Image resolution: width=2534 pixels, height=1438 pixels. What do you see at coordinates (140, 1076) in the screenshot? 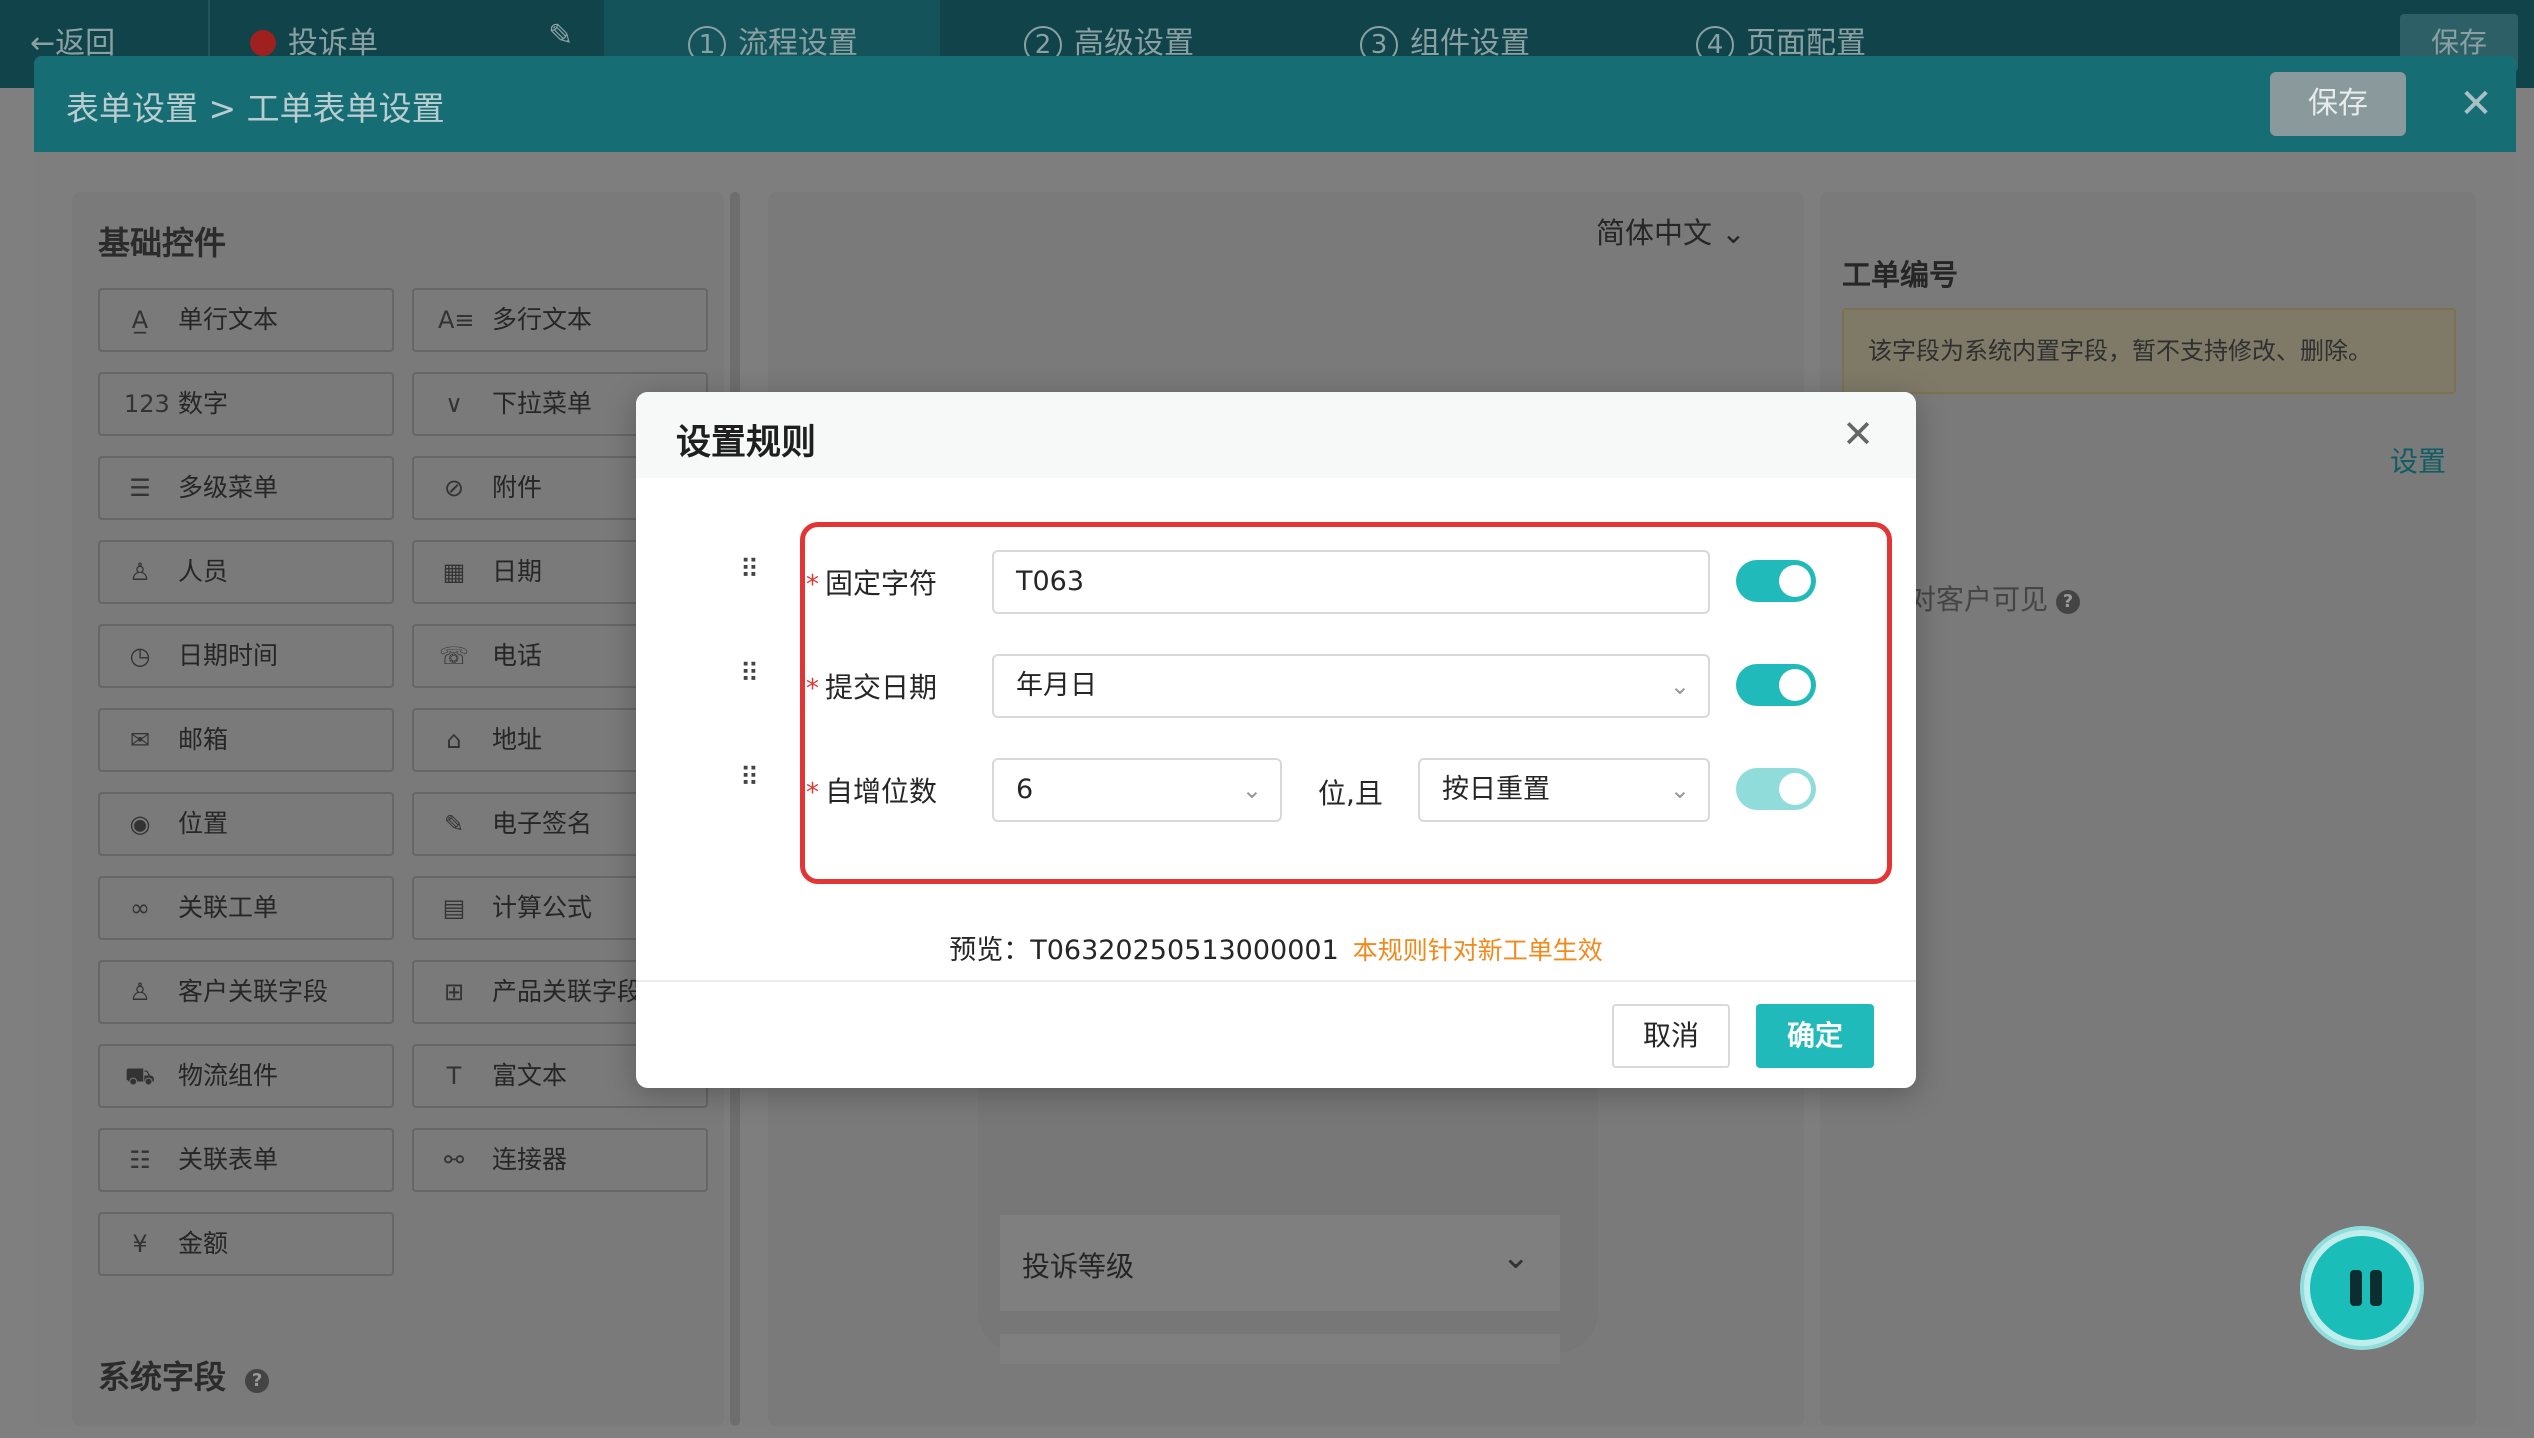
I see `control-icon: ⛟` at bounding box center [140, 1076].